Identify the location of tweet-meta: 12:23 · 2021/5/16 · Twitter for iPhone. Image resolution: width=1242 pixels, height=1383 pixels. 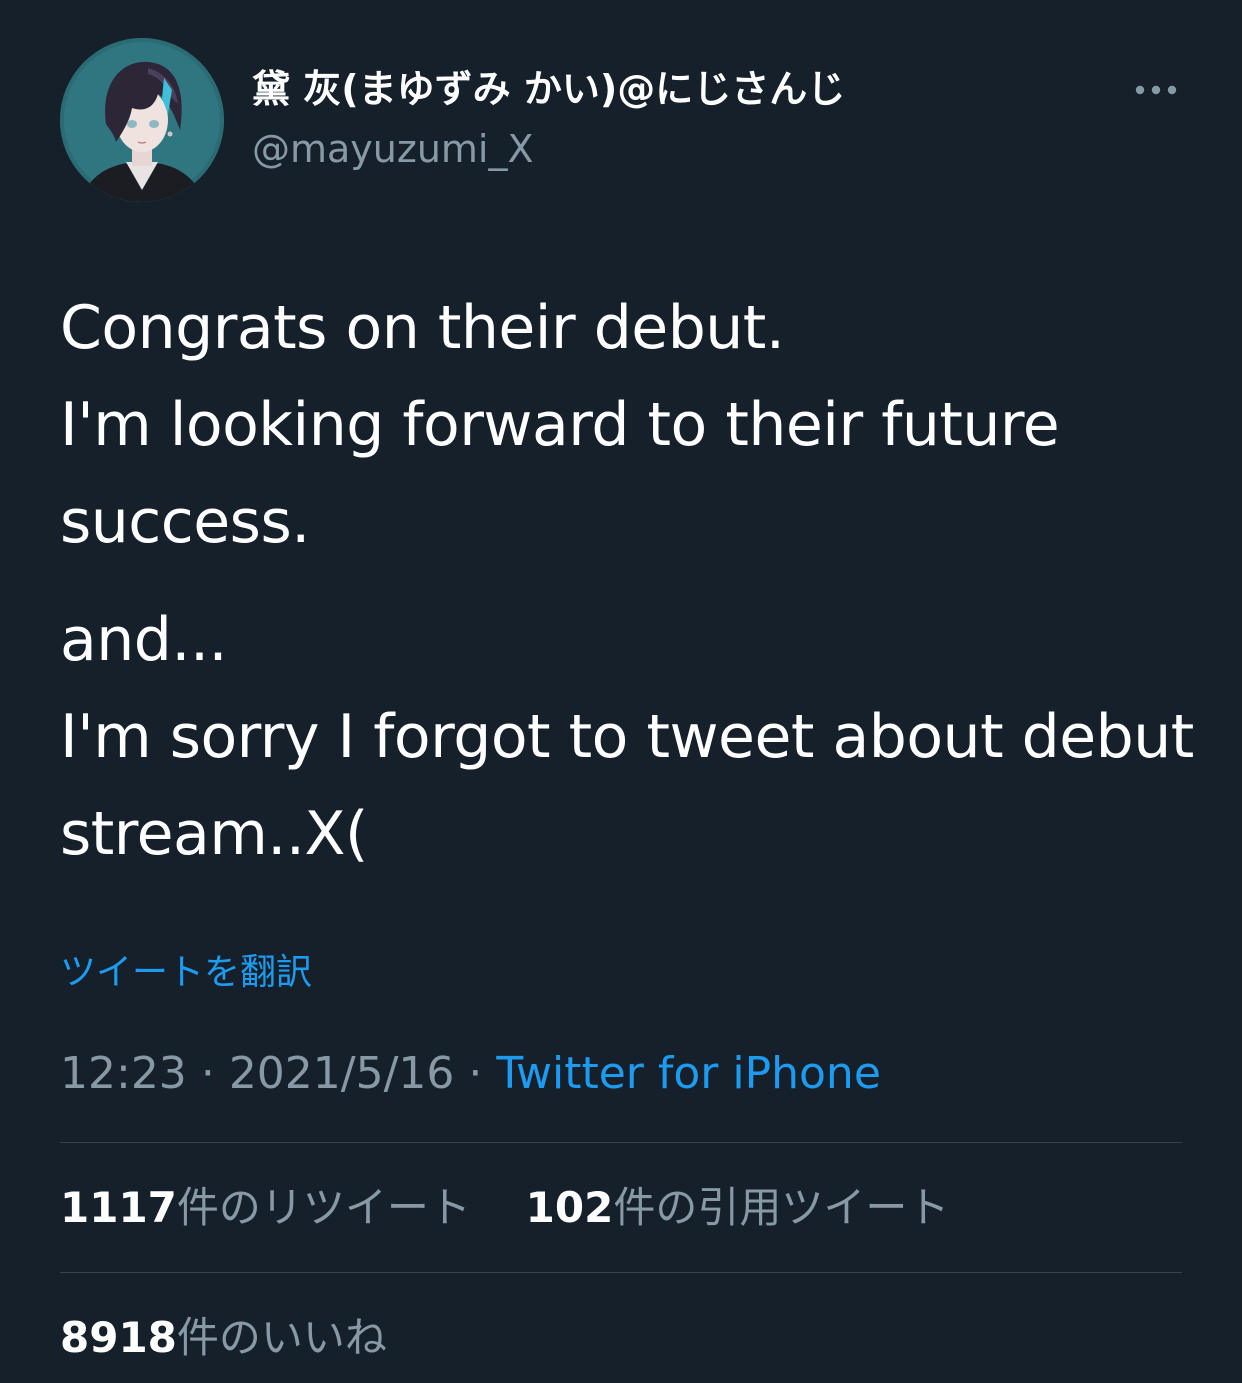
(470, 1074).